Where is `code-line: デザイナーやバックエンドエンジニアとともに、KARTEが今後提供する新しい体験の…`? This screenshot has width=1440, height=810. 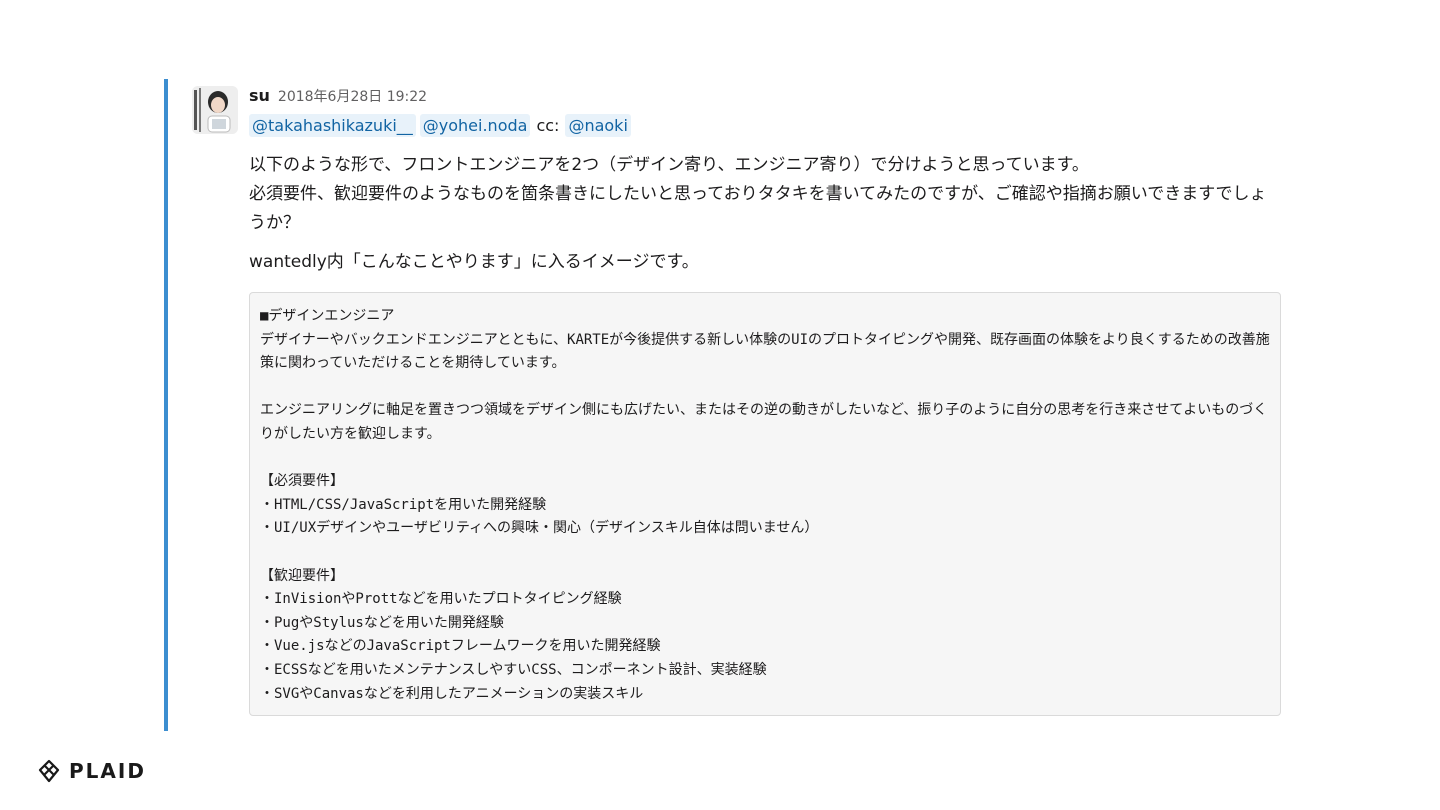
code-line: デザイナーやバックエンドエンジニアとともに、KARTEが今後提供する新しい体験の… is located at coordinates (765, 351).